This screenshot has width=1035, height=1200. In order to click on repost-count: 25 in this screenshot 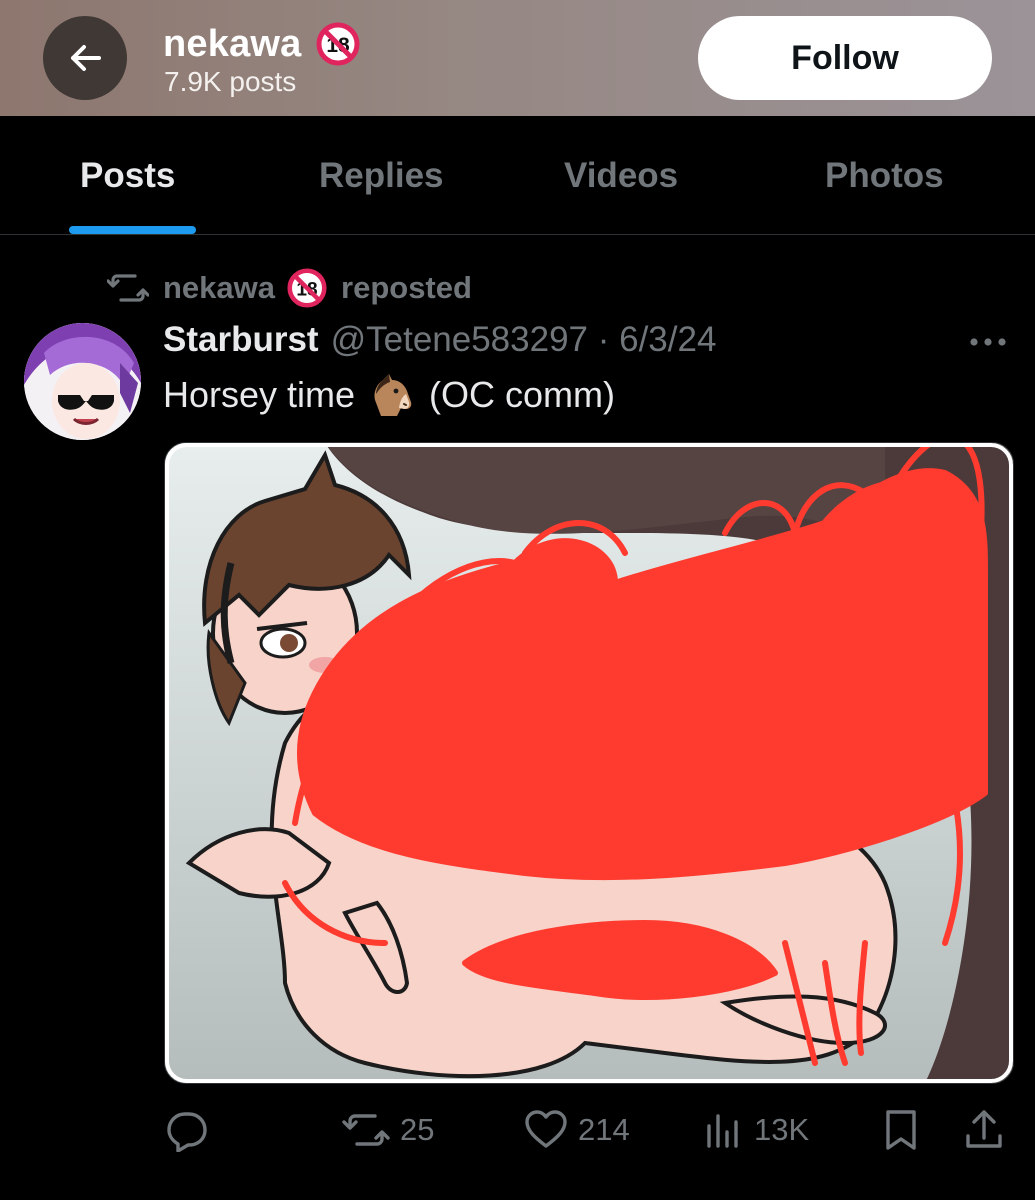, I will do `click(417, 1129)`.